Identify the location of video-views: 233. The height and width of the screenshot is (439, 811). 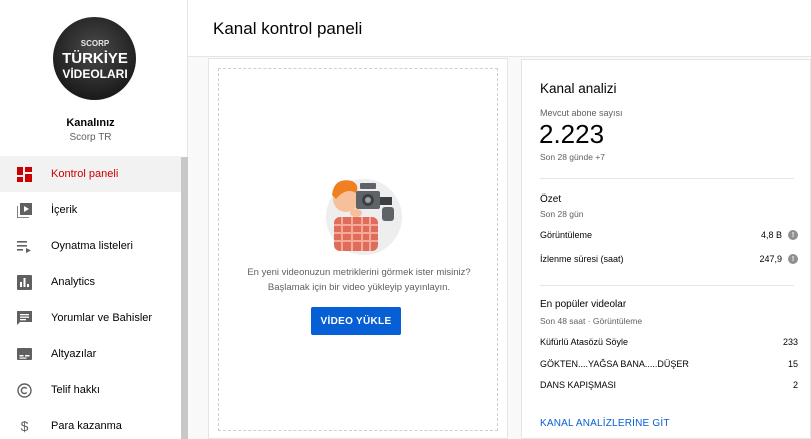
(790, 342).